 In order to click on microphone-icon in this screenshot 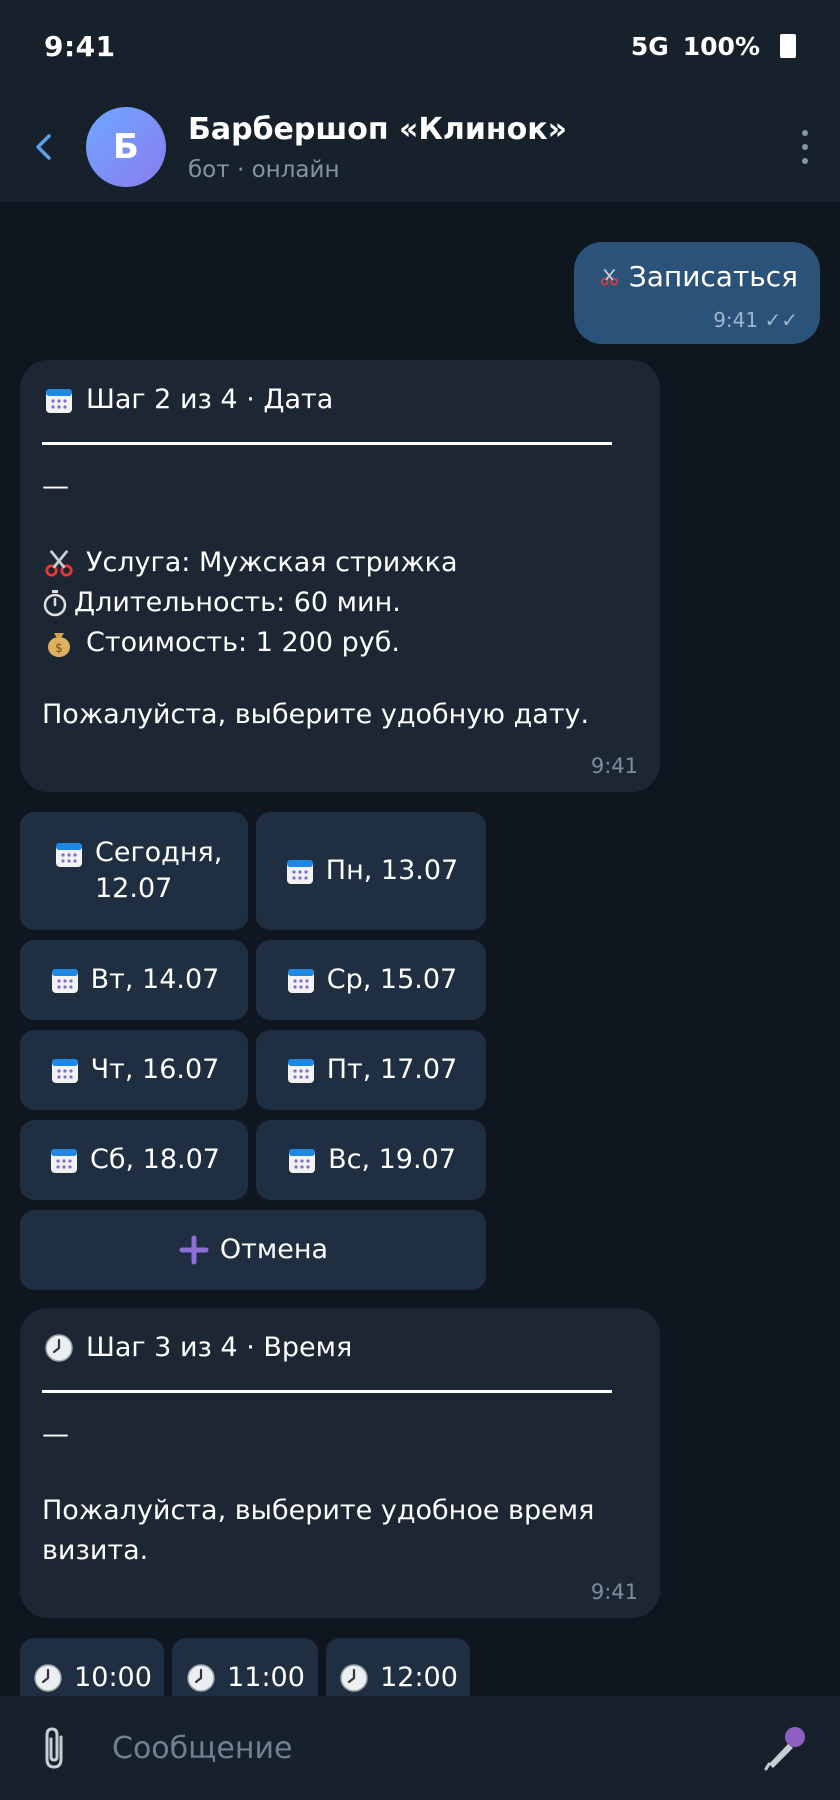, I will do `click(784, 1749)`.